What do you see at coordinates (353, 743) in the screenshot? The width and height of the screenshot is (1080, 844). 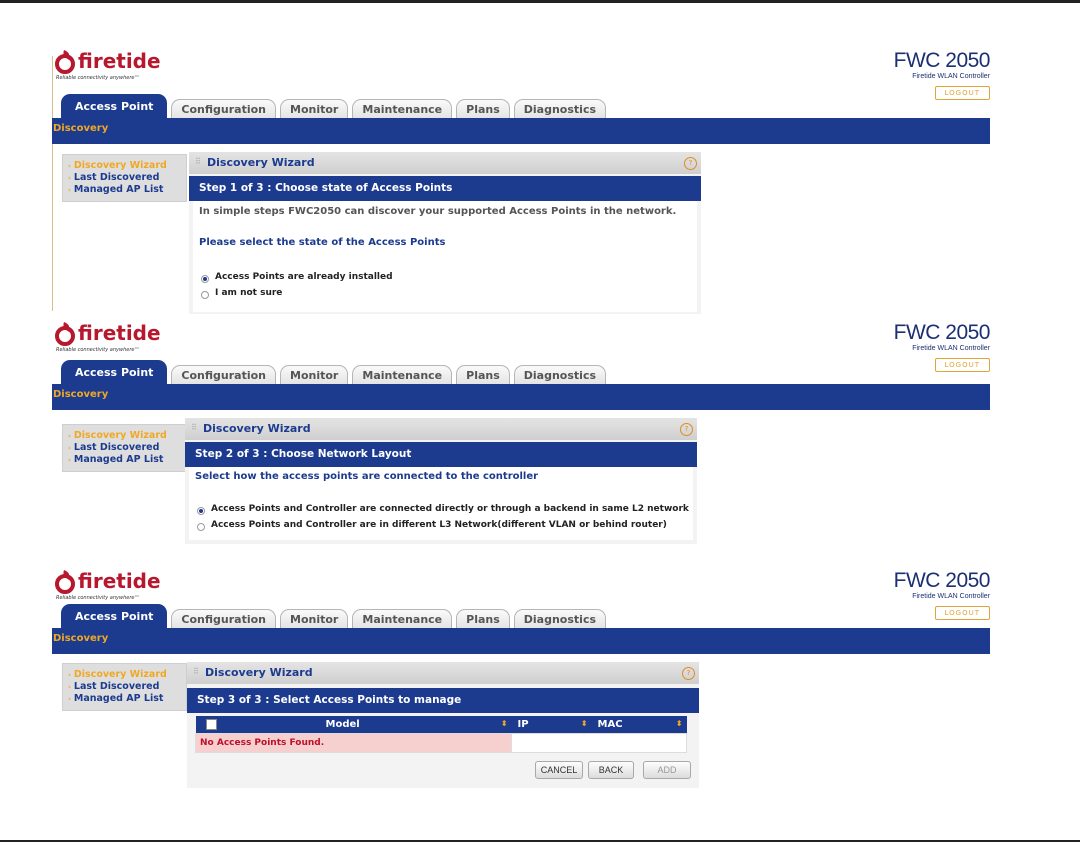 I see `empty-message: No Access Points Found.` at bounding box center [353, 743].